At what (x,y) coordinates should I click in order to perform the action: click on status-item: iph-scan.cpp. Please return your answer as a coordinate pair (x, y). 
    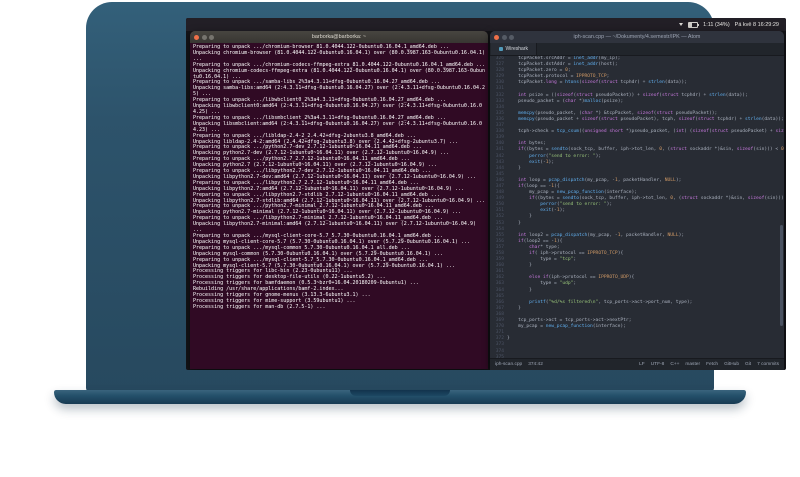
    Looking at the image, I should click on (508, 364).